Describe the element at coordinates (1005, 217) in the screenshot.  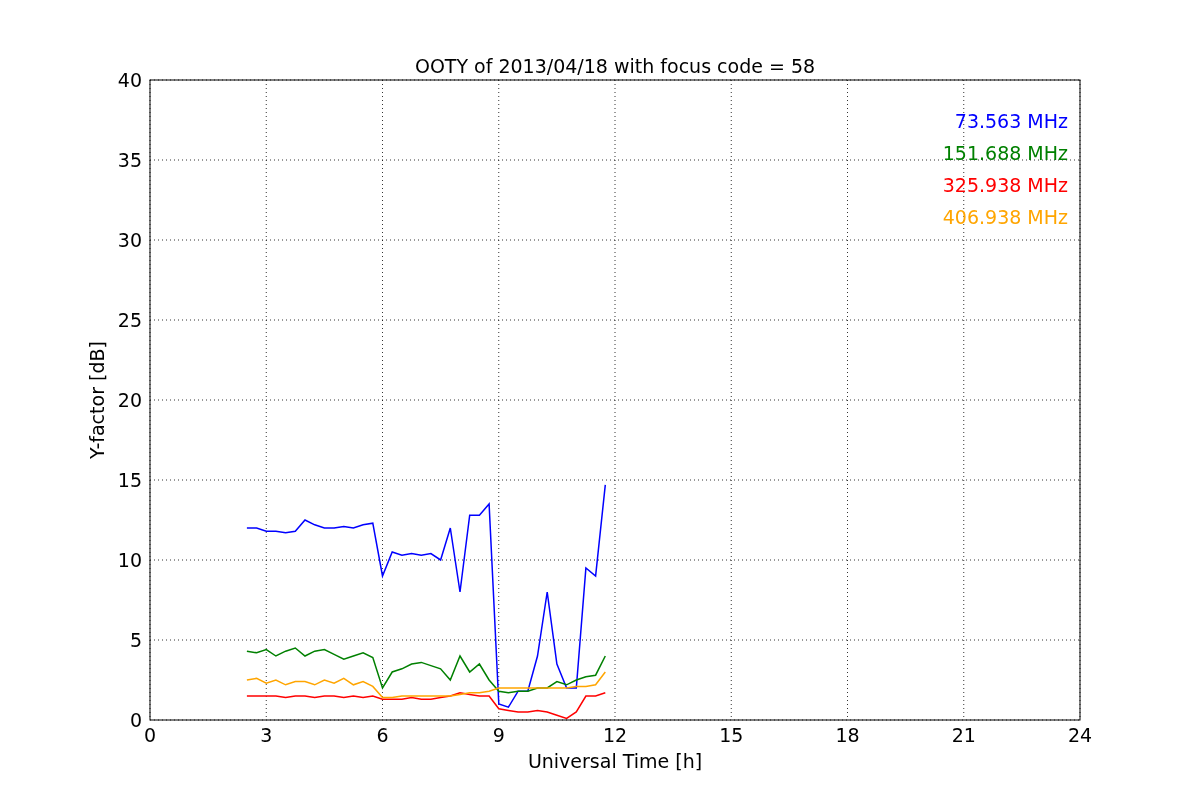
I see `legend-label: 406.938 MHz` at that location.